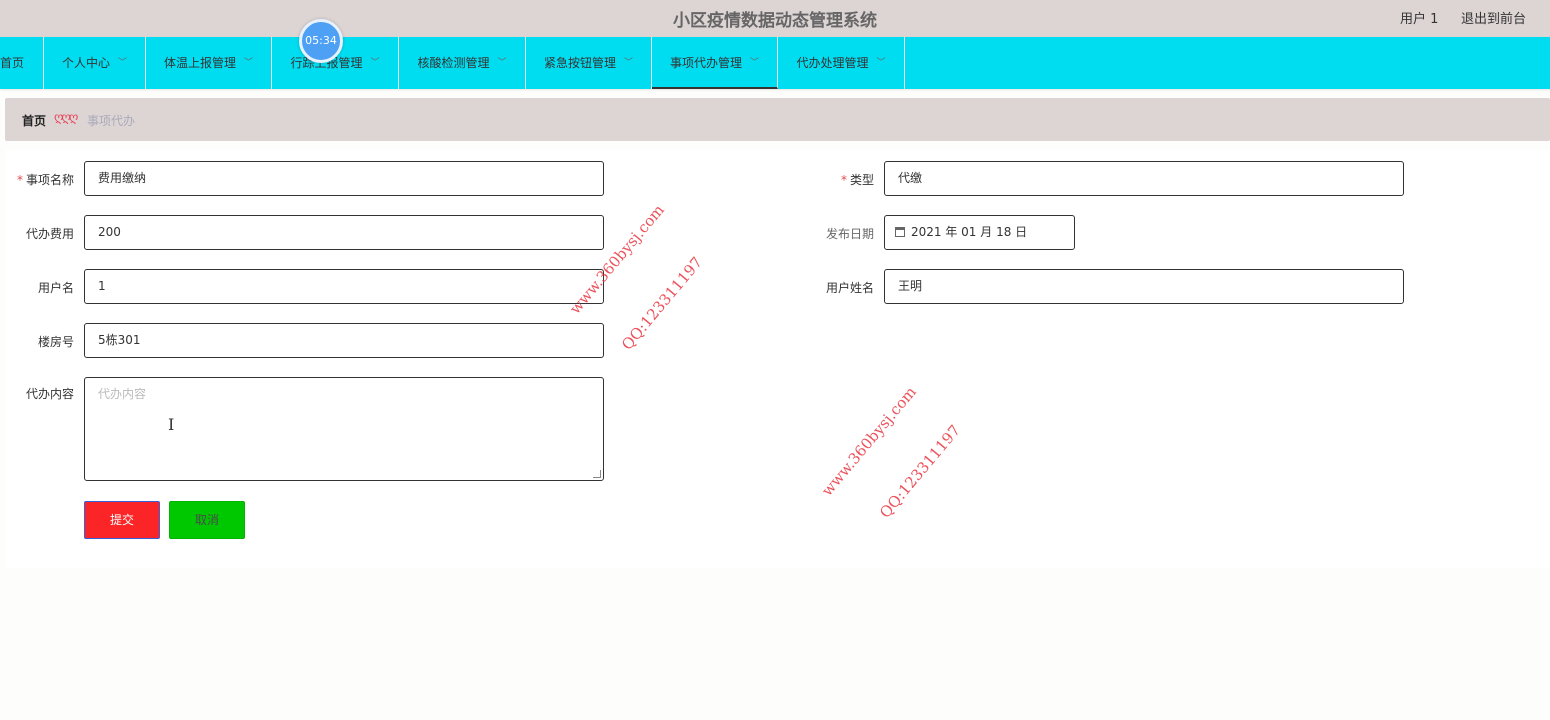 The height and width of the screenshot is (720, 1550). I want to click on submit-button: 提交, so click(122, 520).